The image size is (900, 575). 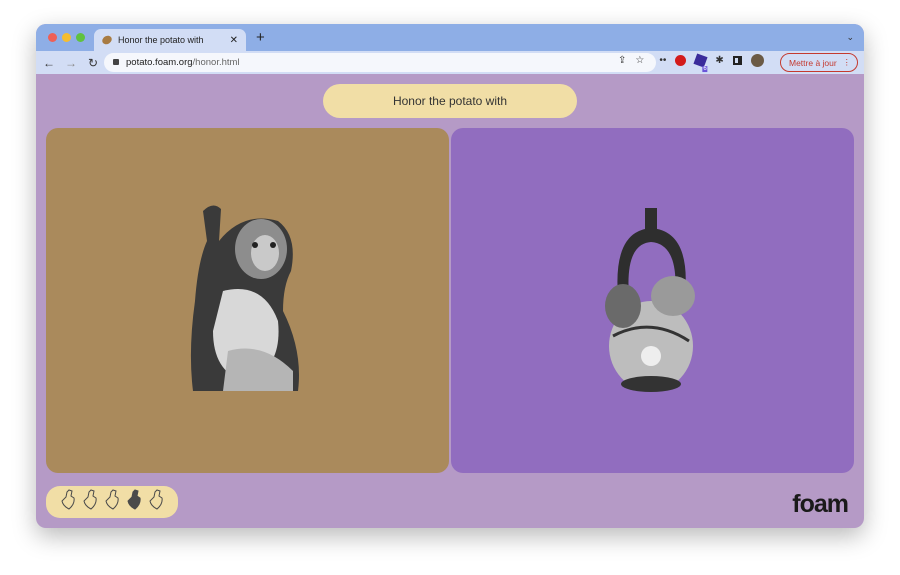 I want to click on update-label: Mettre à jour, so click(x=813, y=62).